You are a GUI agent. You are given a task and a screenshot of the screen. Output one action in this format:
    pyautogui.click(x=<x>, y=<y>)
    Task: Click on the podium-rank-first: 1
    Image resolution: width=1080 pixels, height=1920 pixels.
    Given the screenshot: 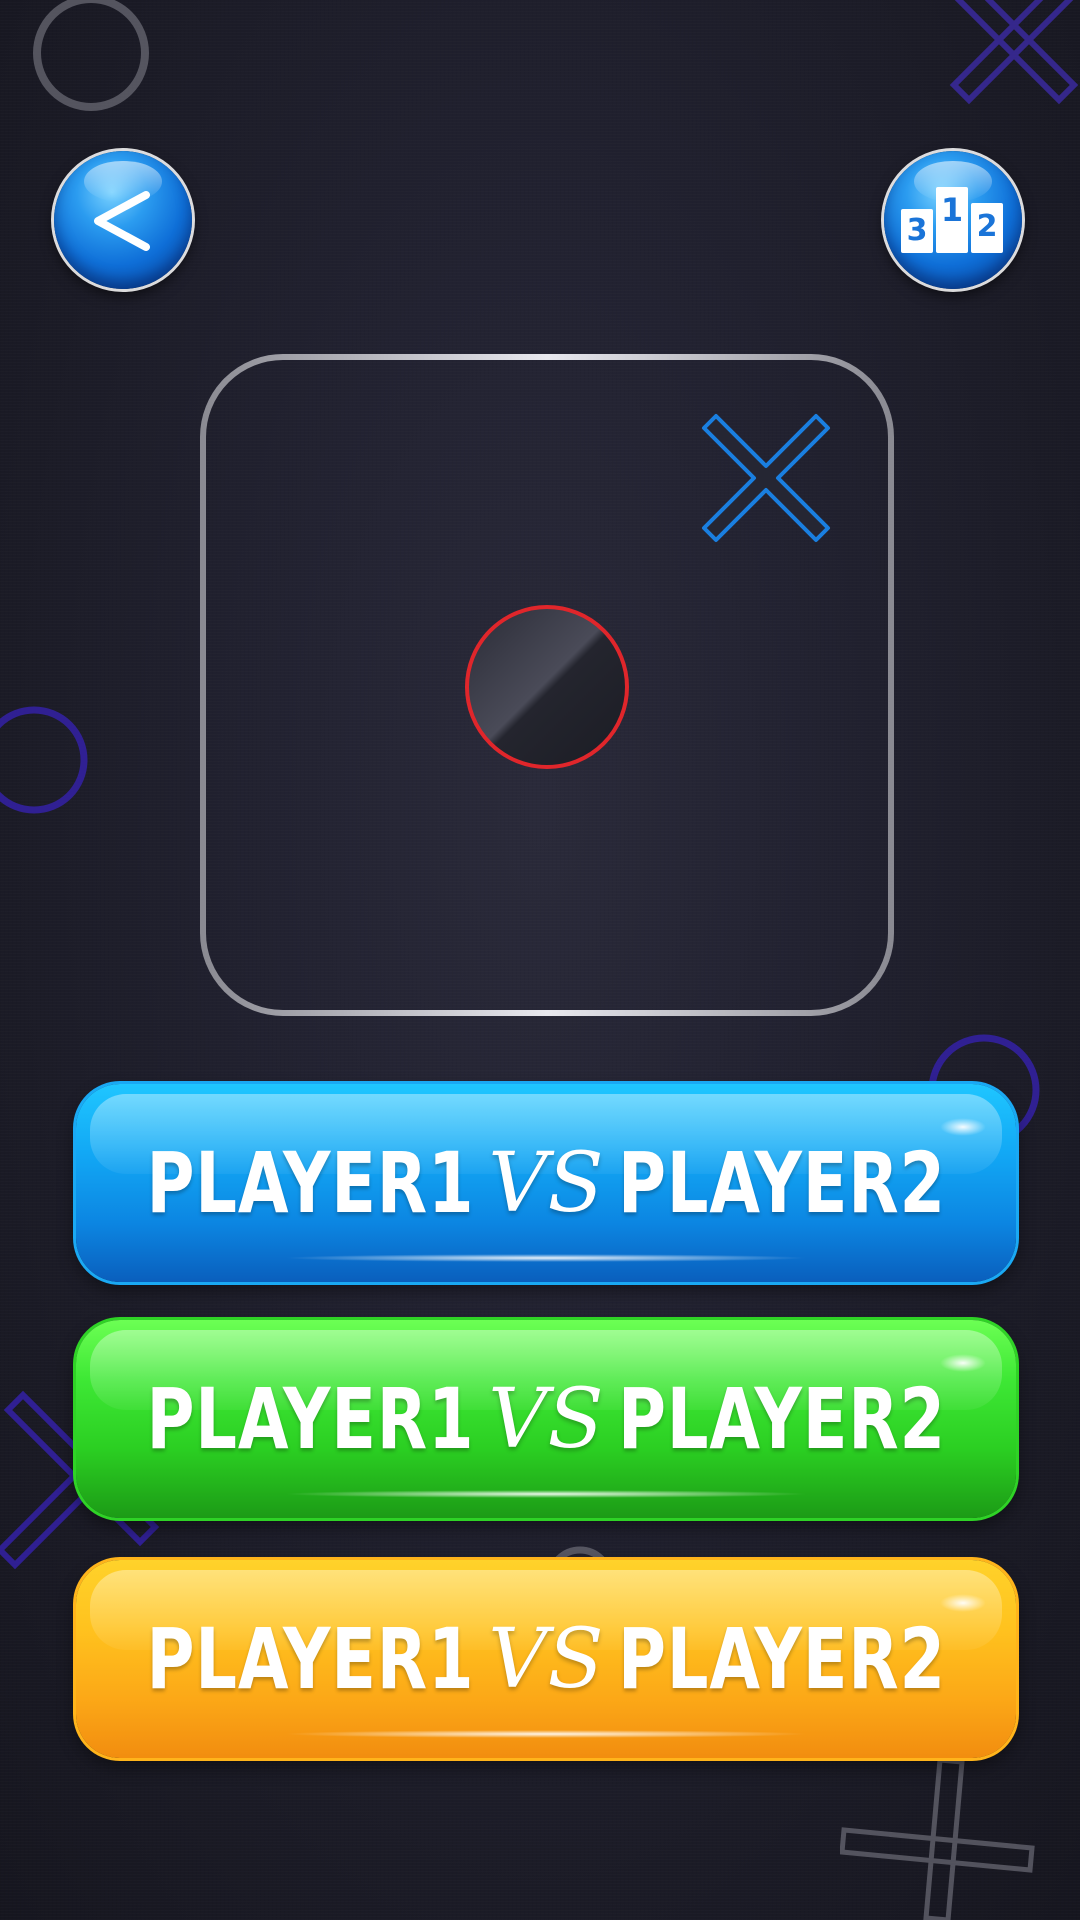 What is the action you would take?
    pyautogui.click(x=952, y=210)
    